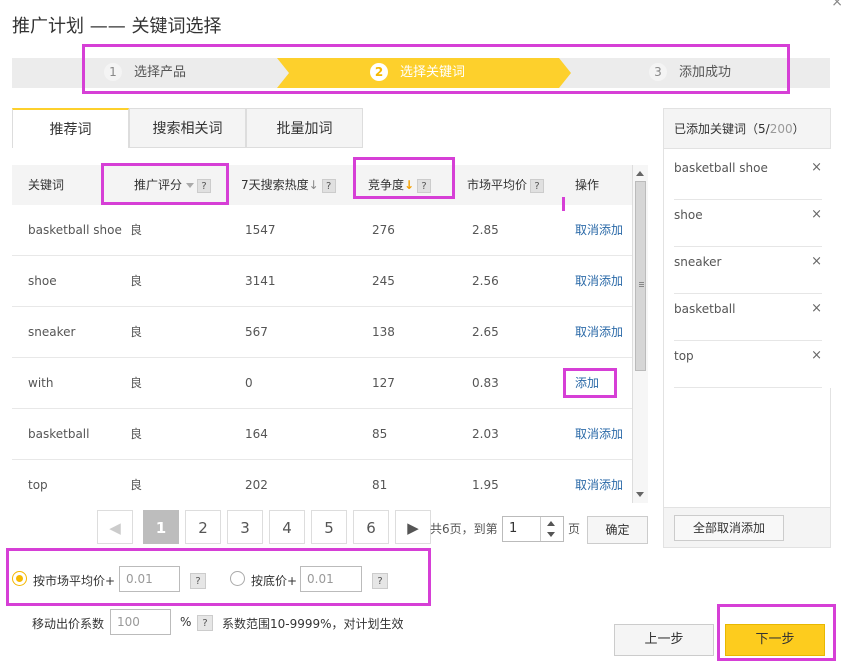 Image resolution: width=847 pixels, height=669 pixels. Describe the element at coordinates (52, 332) in the screenshot. I see `cell-keyword: sneaker` at that location.